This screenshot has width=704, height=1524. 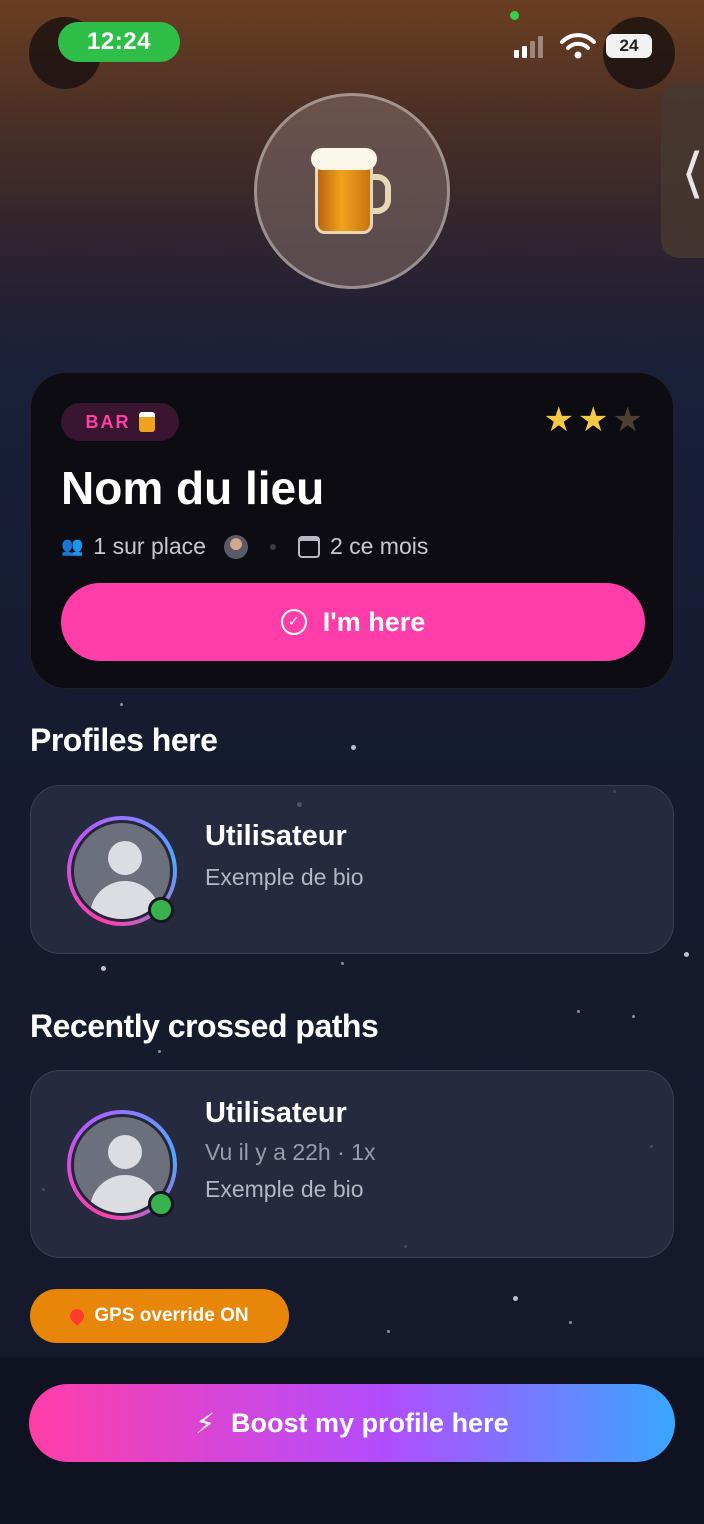 I want to click on avatar, so click(x=235, y=546).